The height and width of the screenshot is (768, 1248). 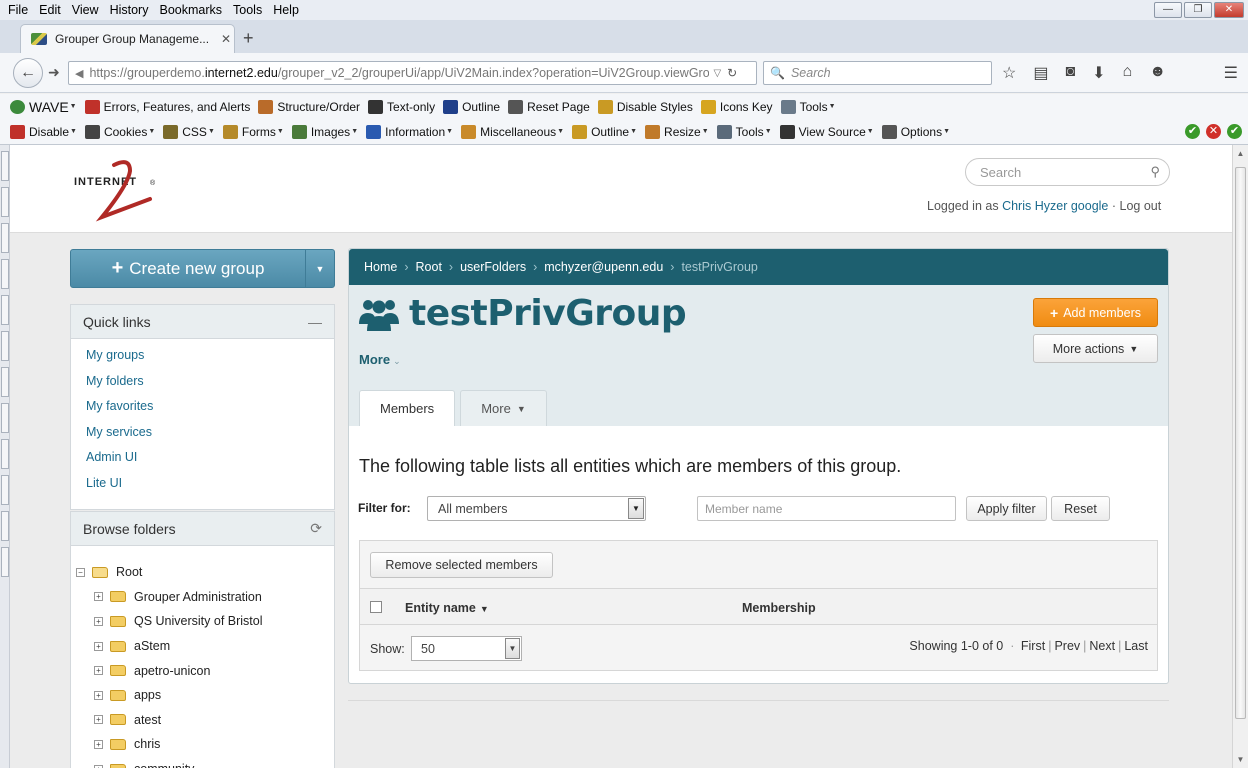 I want to click on breadcrumb-item: mchyzer@upenn.edu, so click(x=603, y=267).